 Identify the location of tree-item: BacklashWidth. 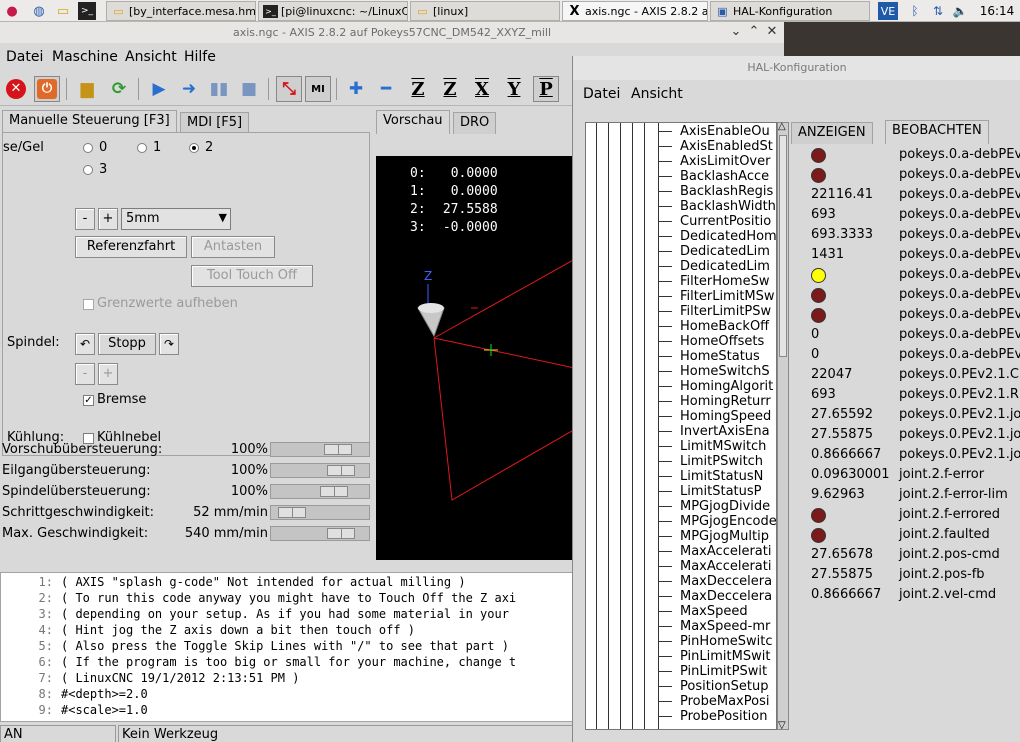
(717, 206).